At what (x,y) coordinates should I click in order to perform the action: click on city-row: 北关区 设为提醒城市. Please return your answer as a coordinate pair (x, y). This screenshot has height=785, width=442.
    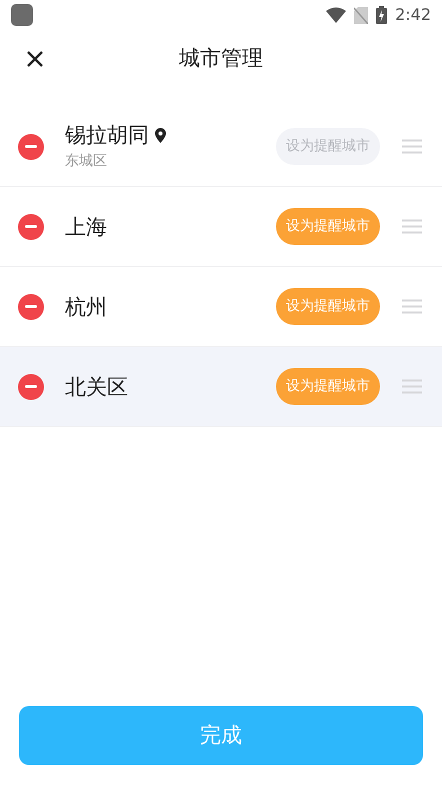
    Looking at the image, I should click on (221, 387).